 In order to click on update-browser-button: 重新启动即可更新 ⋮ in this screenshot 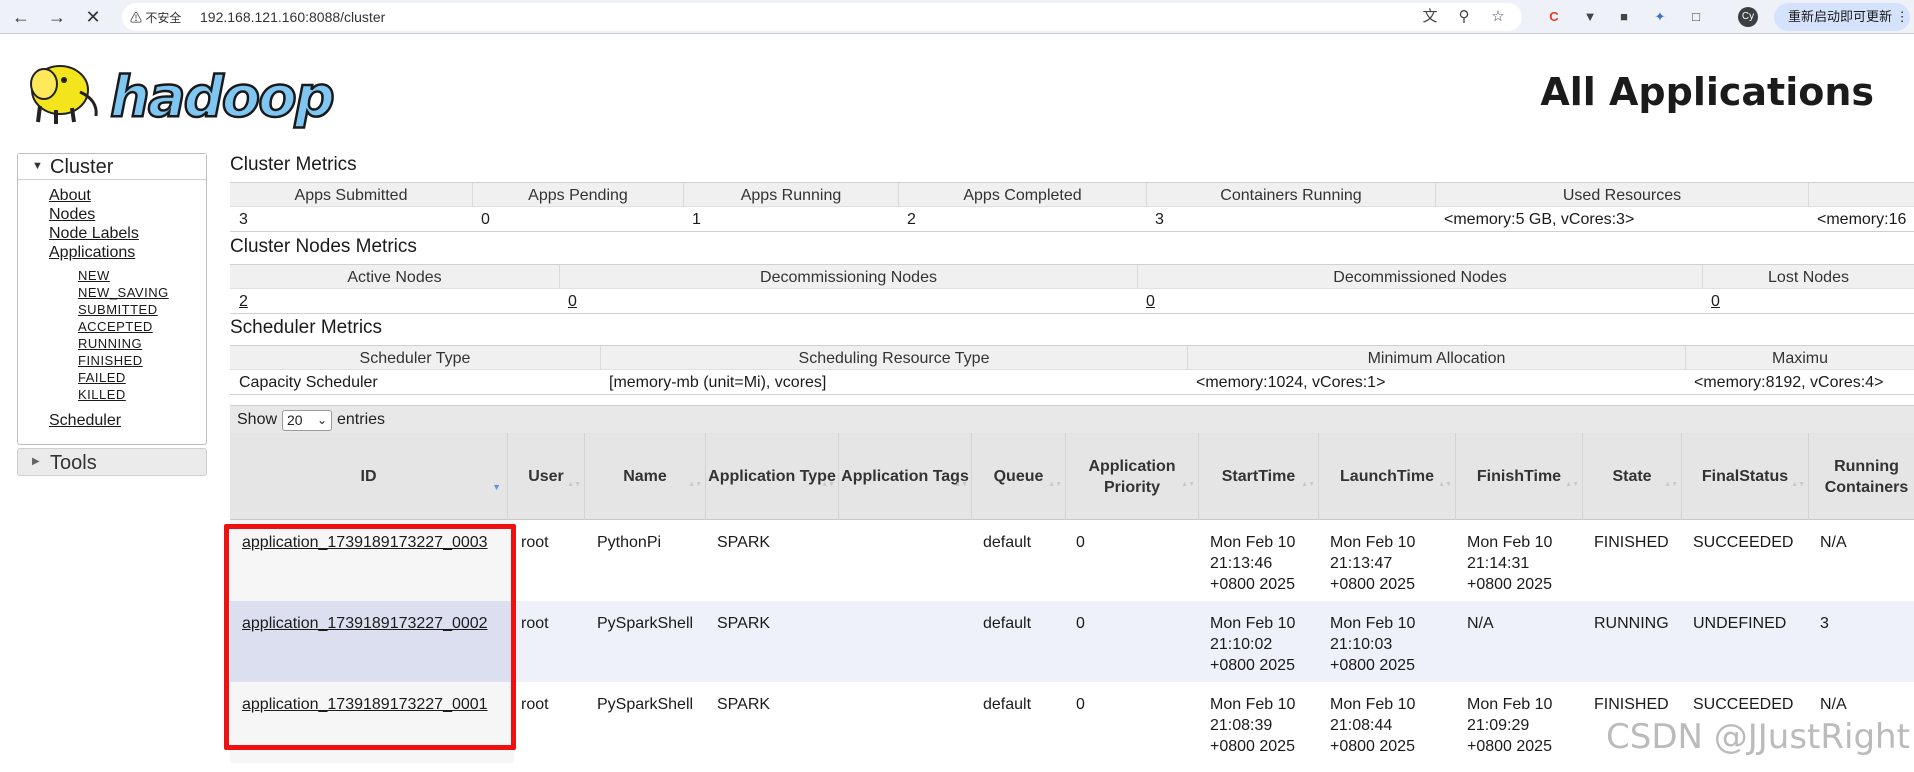, I will do `click(1842, 17)`.